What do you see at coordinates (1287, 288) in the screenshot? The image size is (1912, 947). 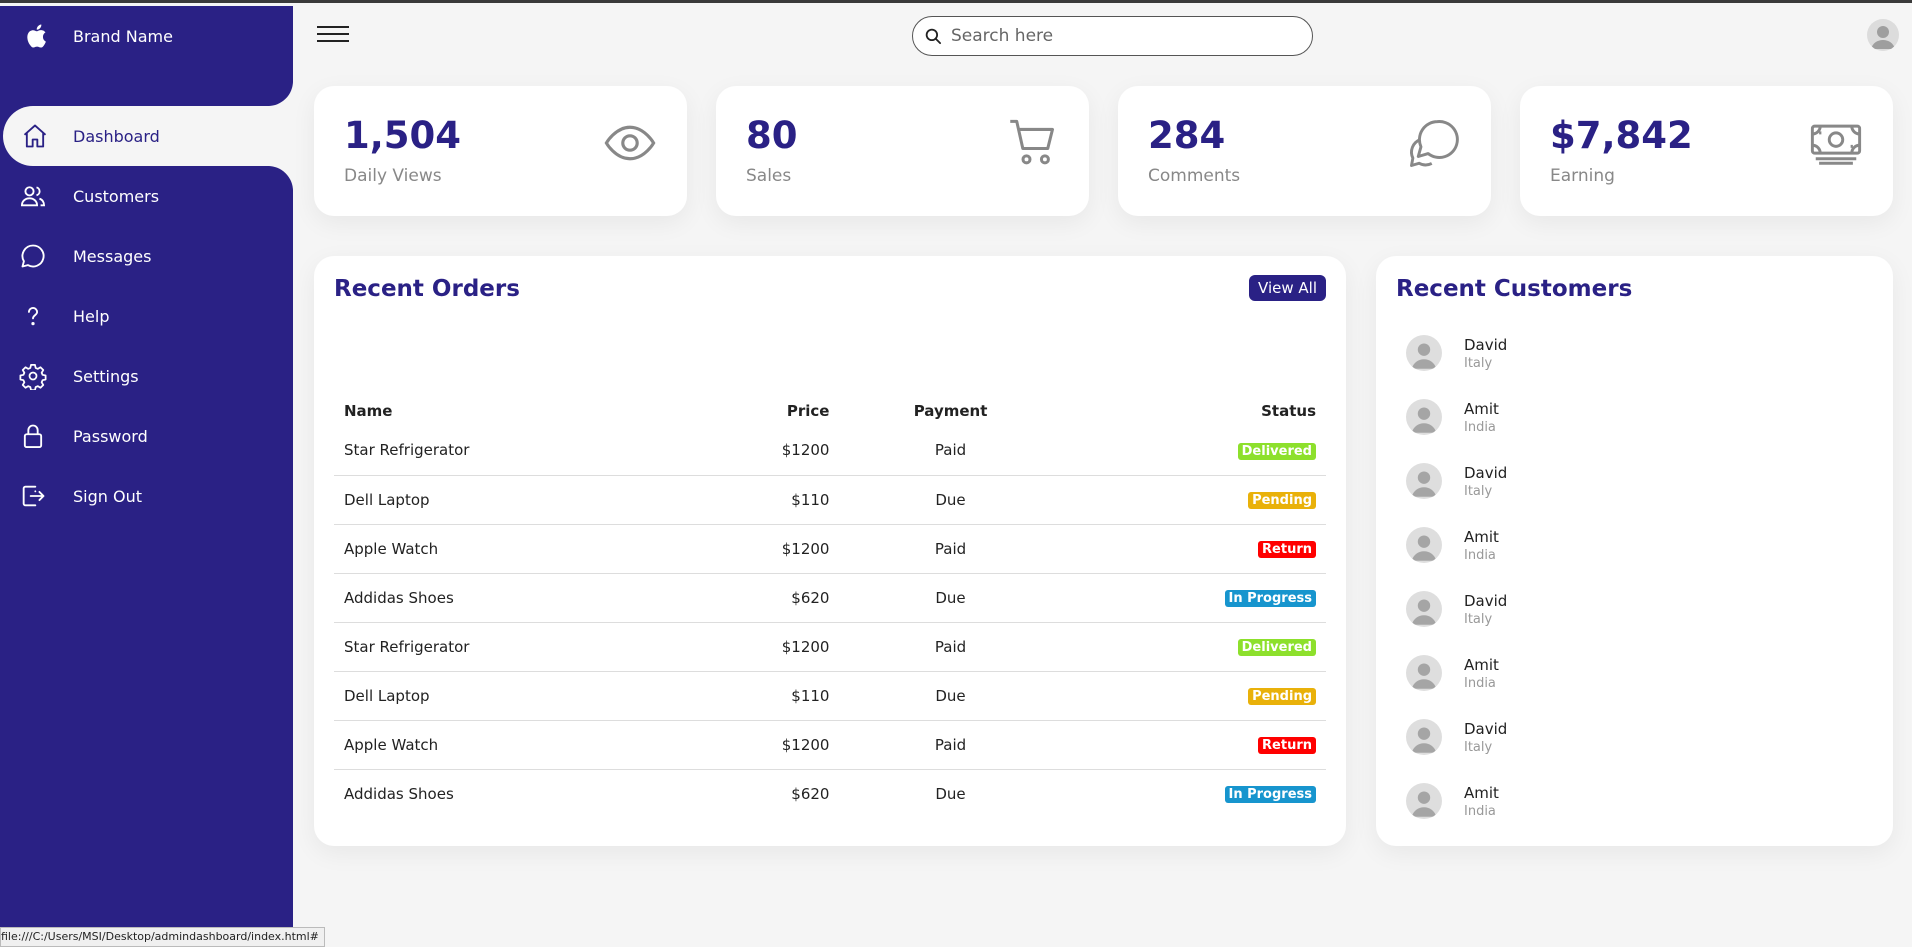 I see `view-all-button: View All` at bounding box center [1287, 288].